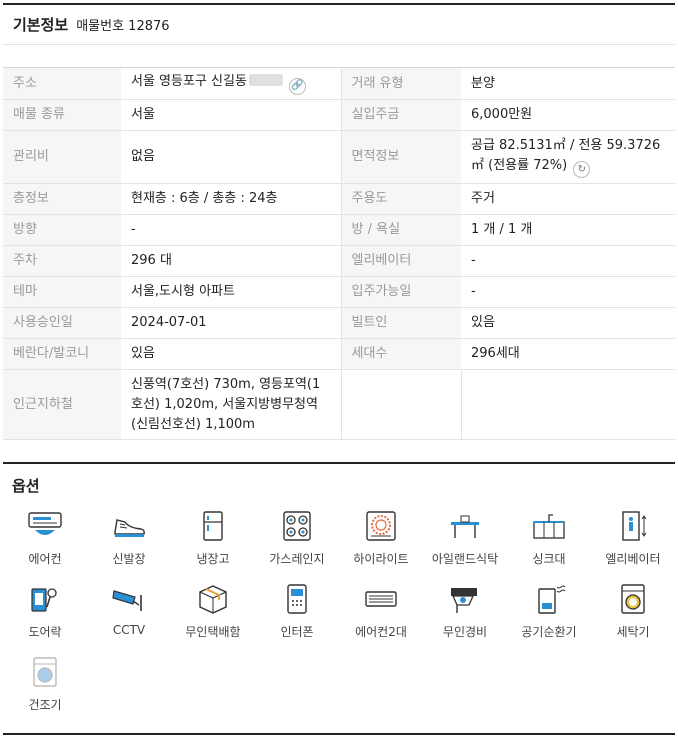 The width and height of the screenshot is (678, 738). I want to click on link-icon: 🔗, so click(297, 86).